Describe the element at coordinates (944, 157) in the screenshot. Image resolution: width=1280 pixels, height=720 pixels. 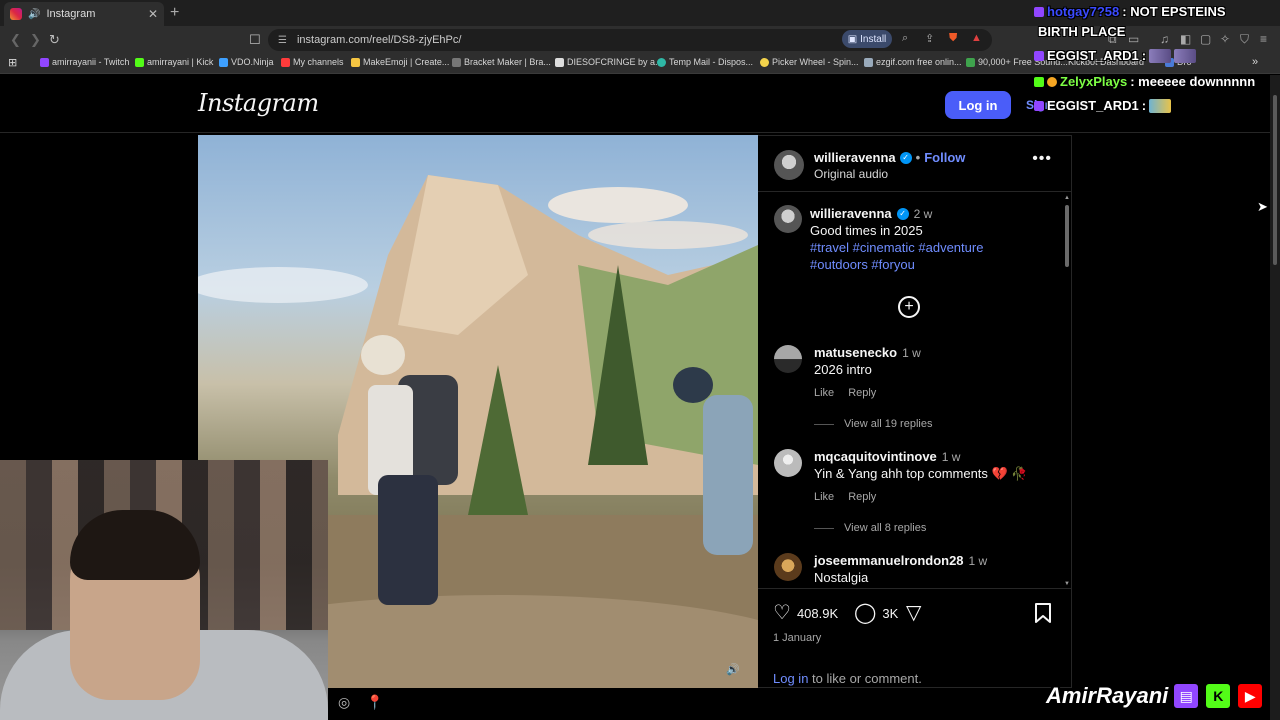
I see `follow-button: Follow` at that location.